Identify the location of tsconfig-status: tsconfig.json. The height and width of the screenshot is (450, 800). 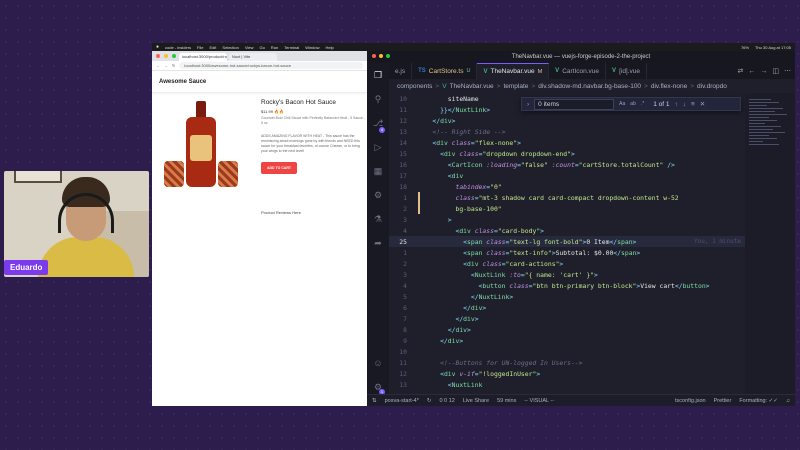
(690, 401).